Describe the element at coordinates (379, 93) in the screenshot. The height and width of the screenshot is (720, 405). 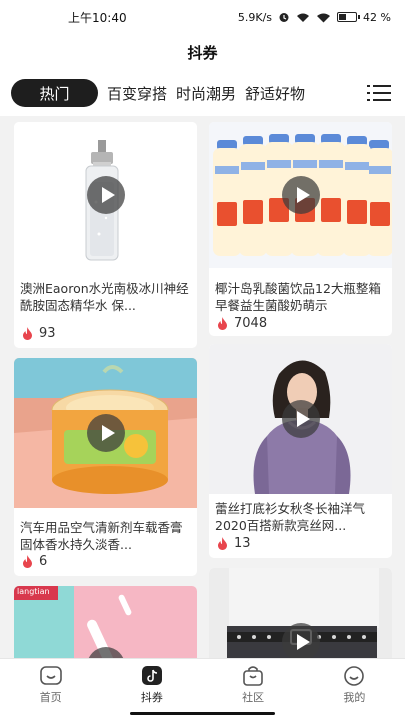
I see `category-menu-icon` at that location.